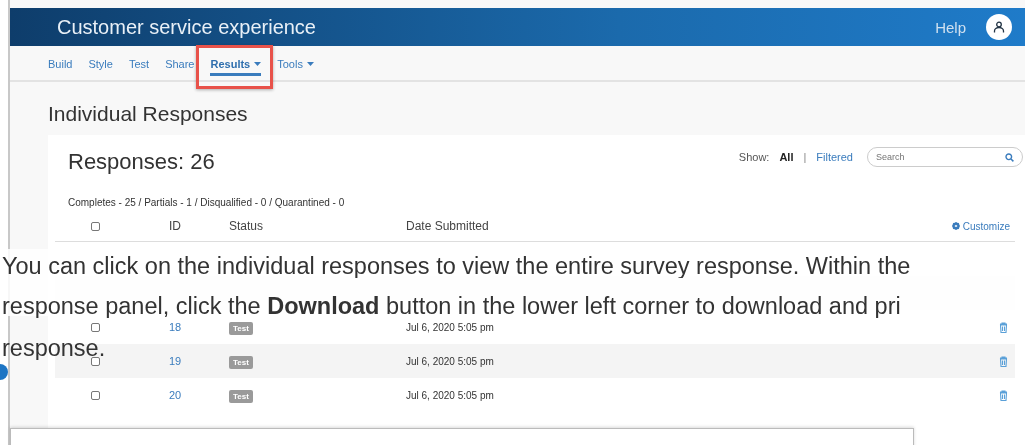 This screenshot has width=1025, height=445. I want to click on survey-title: Customer service experience, so click(187, 27).